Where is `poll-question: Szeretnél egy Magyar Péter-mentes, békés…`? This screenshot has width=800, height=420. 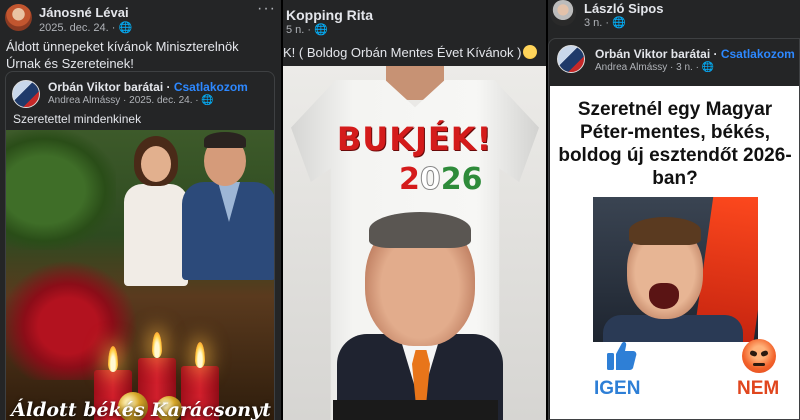 poll-question: Szeretnél egy Magyar Péter-mentes, békés… is located at coordinates (675, 144).